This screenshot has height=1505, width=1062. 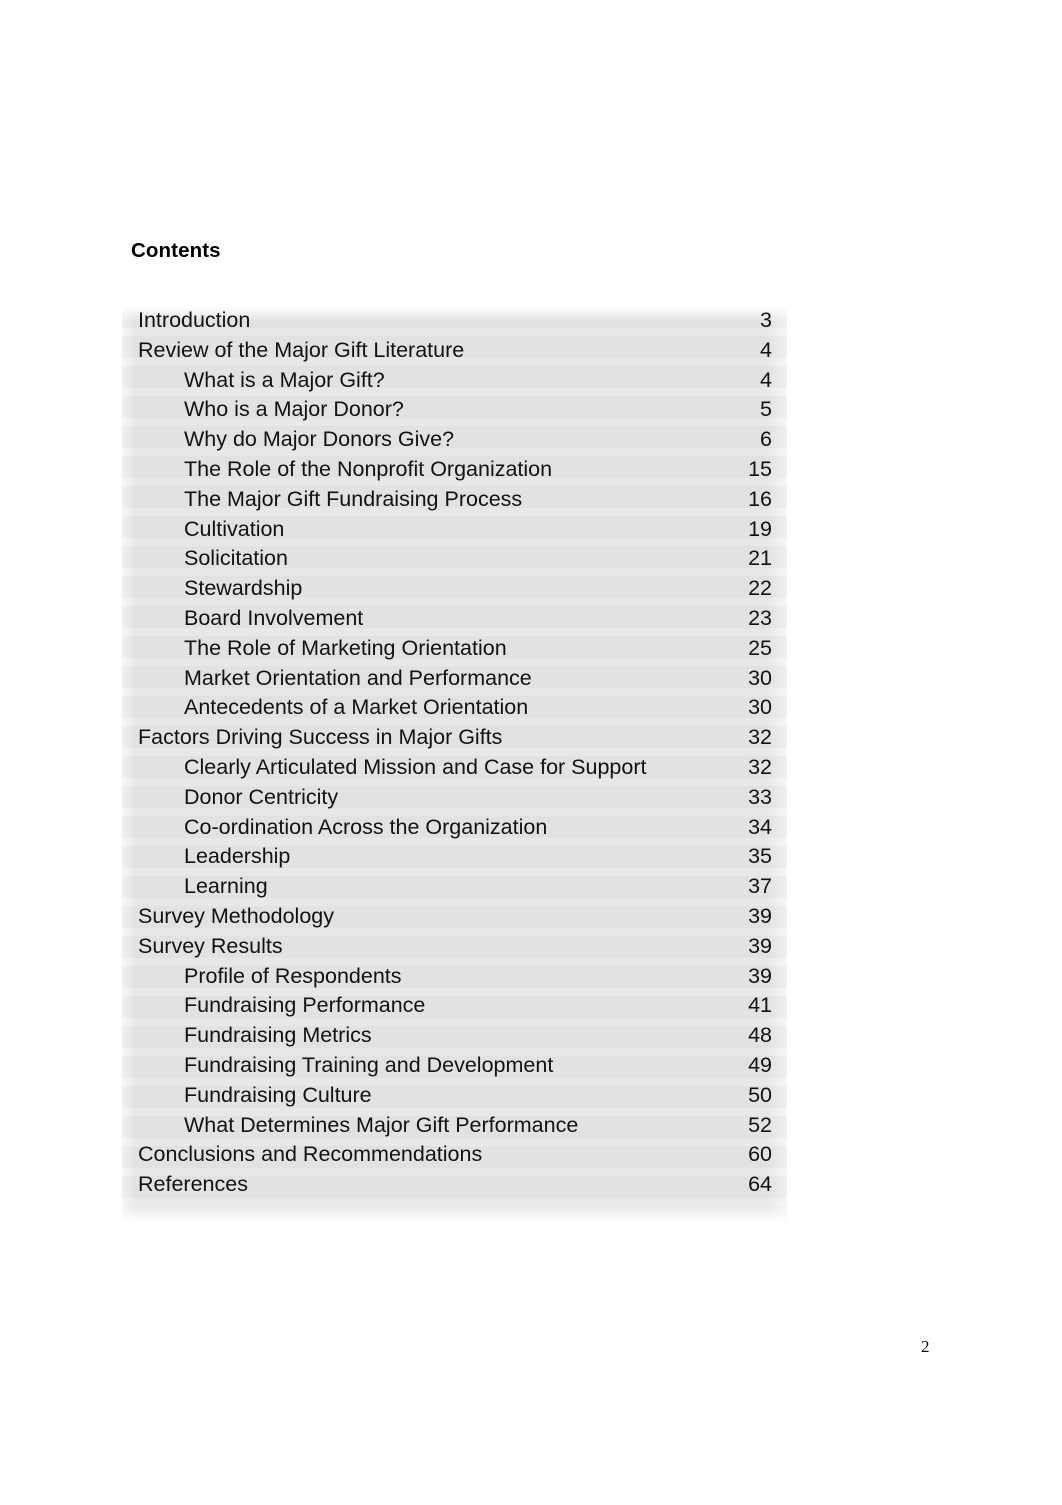 I want to click on toc-entry-title: What Determines Major Gift Performance, so click(x=381, y=1124).